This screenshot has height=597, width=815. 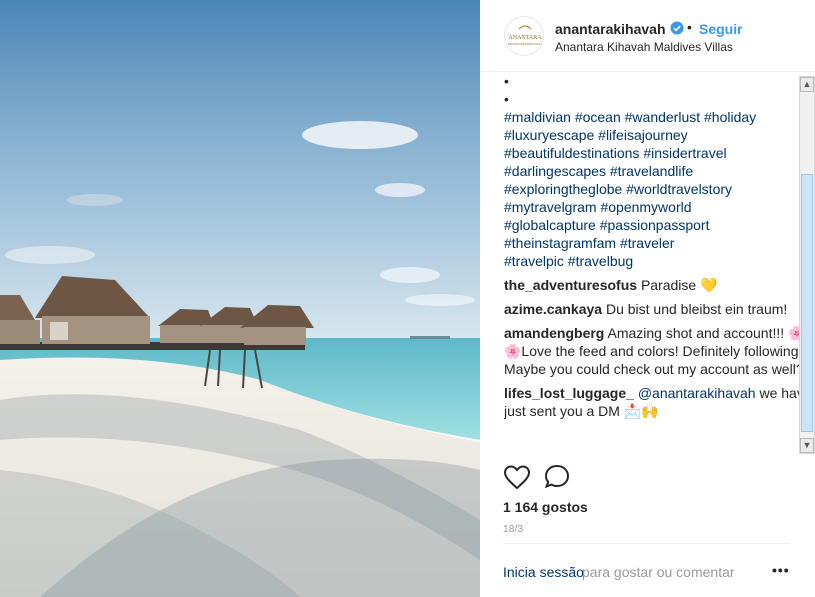 I want to click on svg-text: KIHAVAH MALDIVES VILLAS, so click(x=525, y=44).